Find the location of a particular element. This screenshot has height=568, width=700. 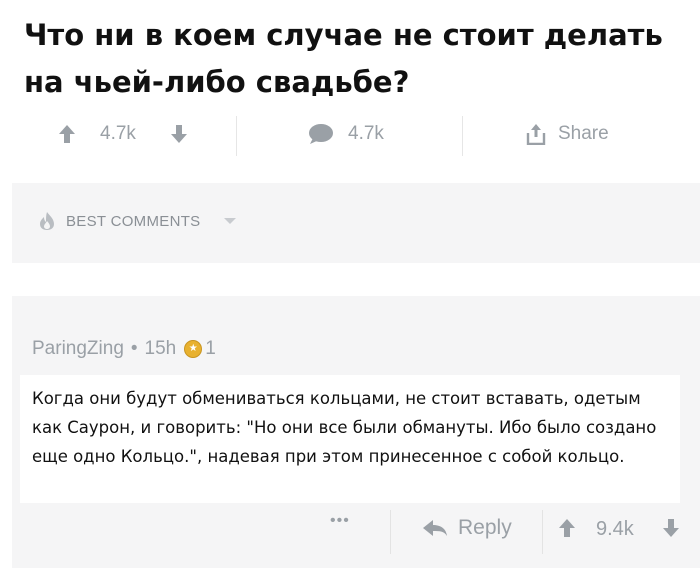

award-badge: ★ 1 is located at coordinates (200, 349).